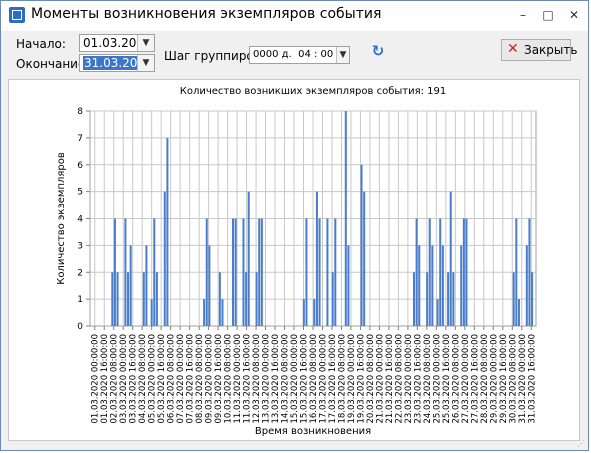  Describe the element at coordinates (437, 379) in the screenshot. I see `x-tick-label: 25.03.2020 00:00:00` at that location.